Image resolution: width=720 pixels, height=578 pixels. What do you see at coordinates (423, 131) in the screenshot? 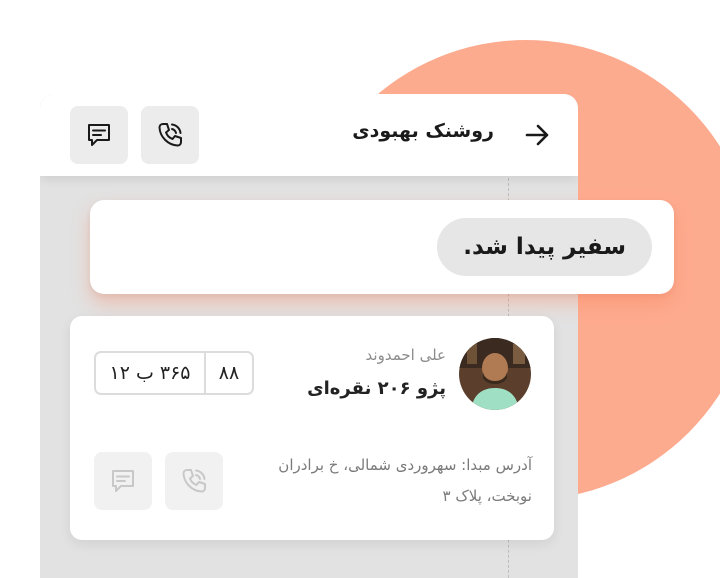
I see `contact-name: روشنک بهبودی` at bounding box center [423, 131].